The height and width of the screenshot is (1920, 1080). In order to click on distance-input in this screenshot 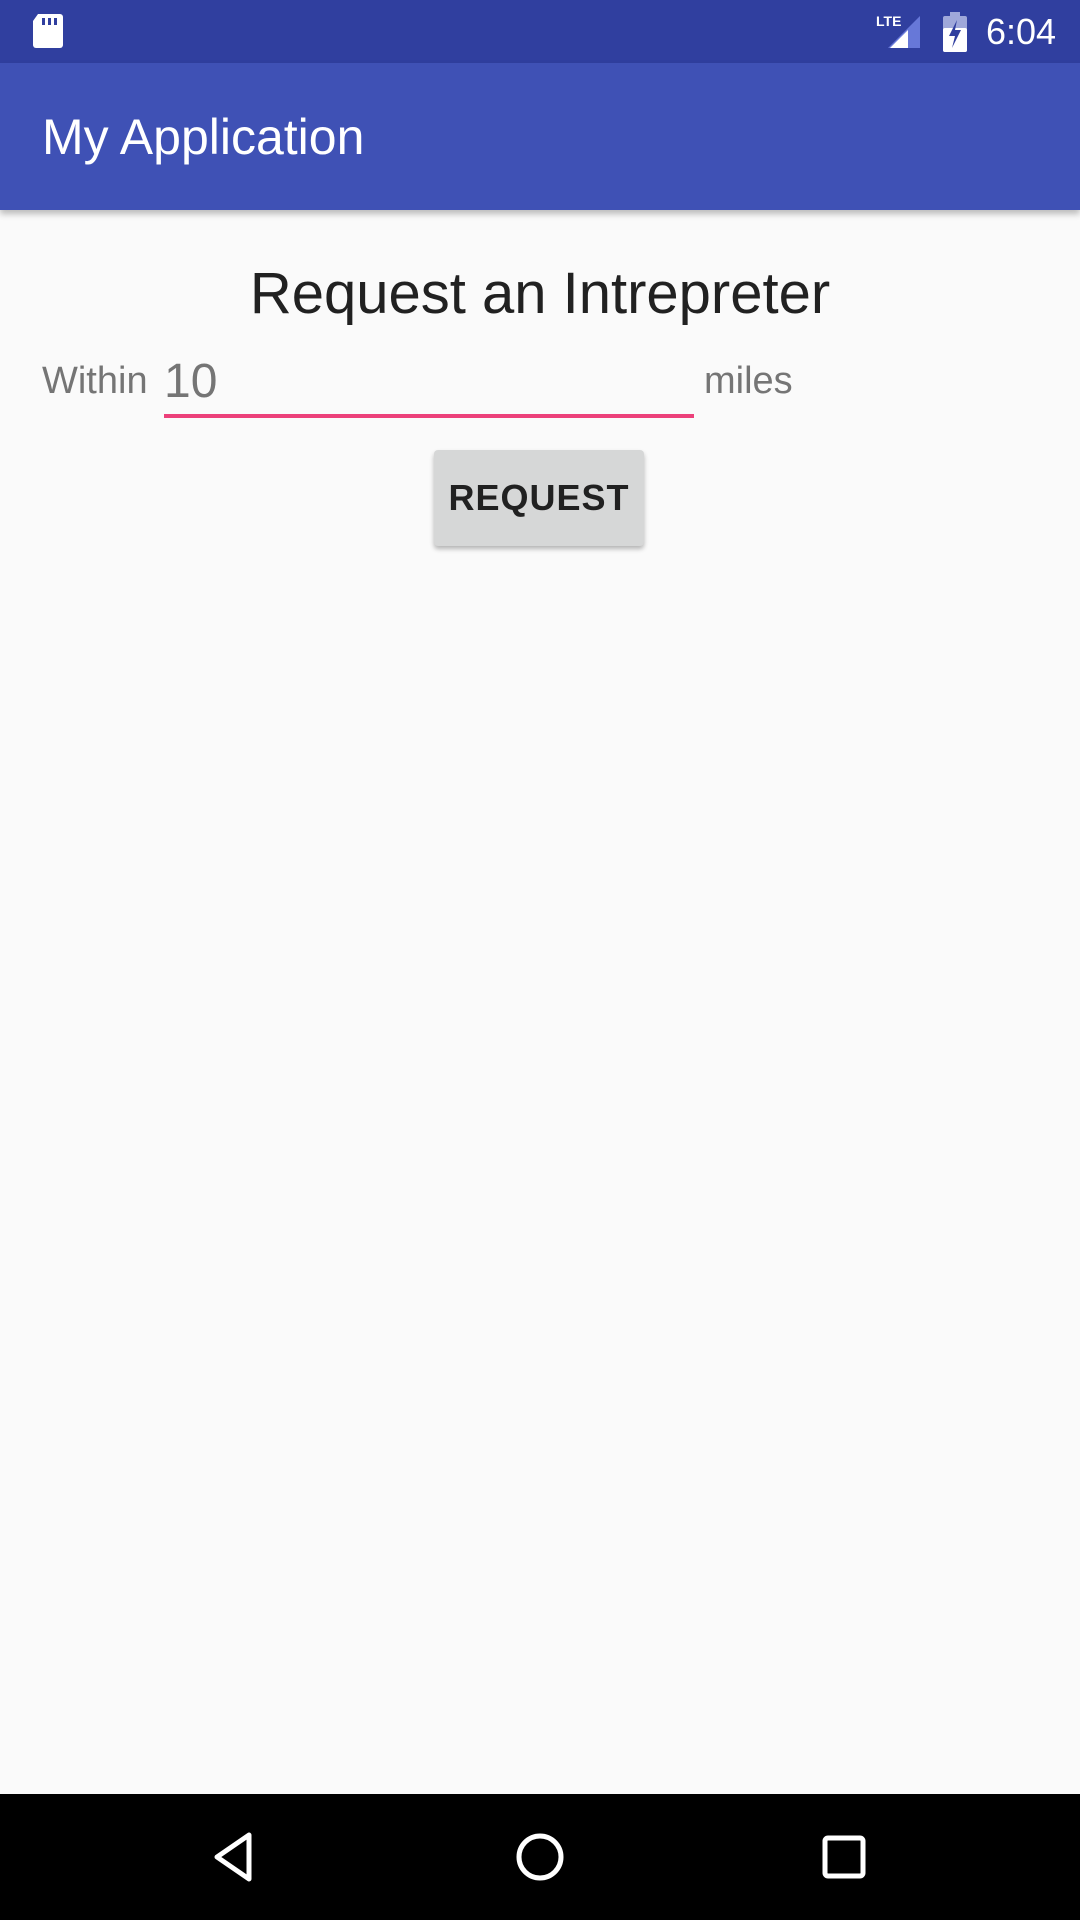, I will do `click(429, 383)`.